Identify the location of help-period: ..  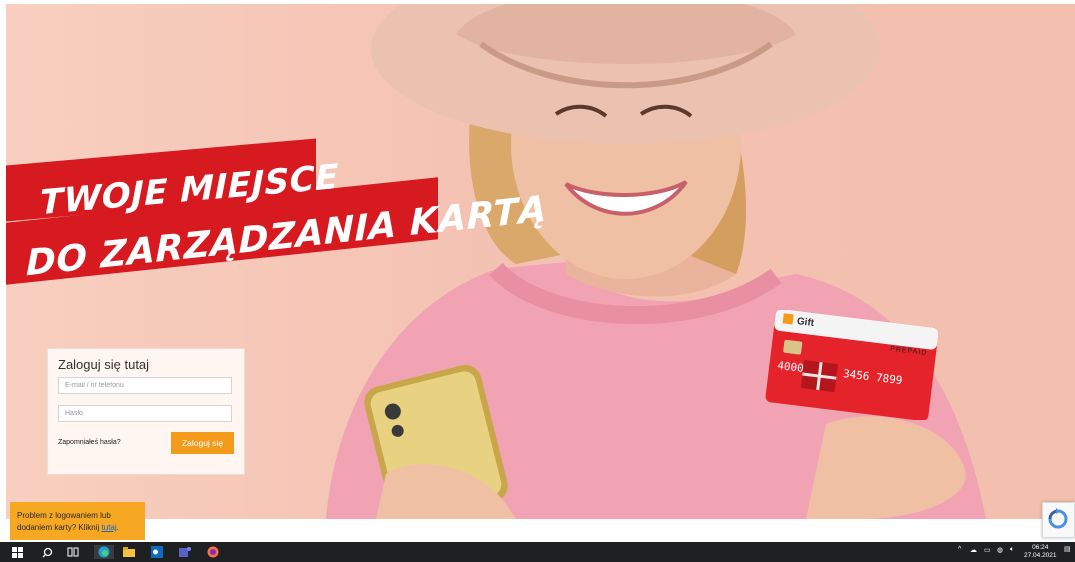
(117, 527).